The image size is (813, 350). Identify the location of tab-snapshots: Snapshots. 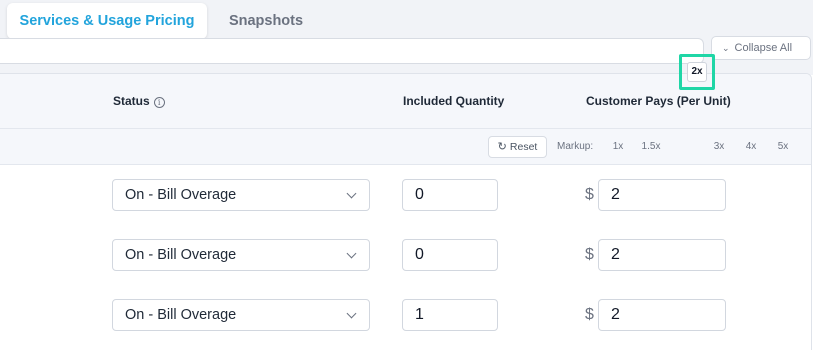
(266, 21).